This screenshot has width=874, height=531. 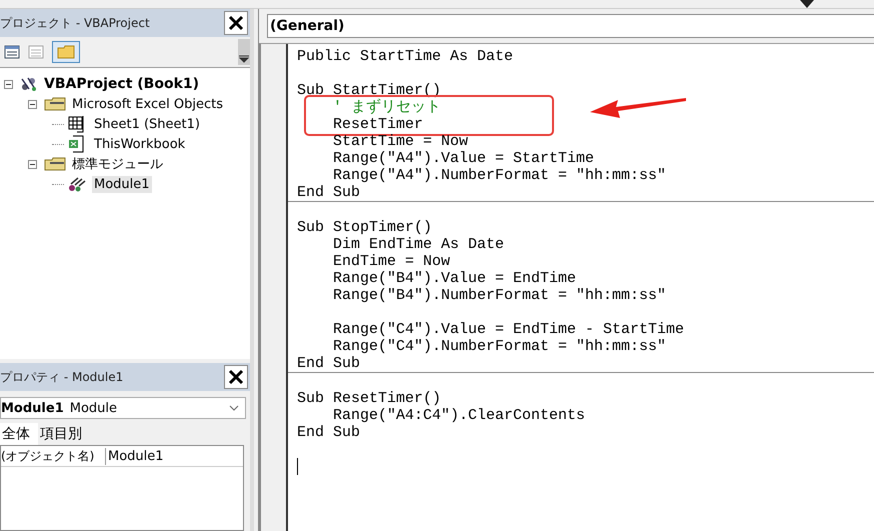 What do you see at coordinates (364, 227) in the screenshot?
I see `code-line: Sub StopTimer()` at bounding box center [364, 227].